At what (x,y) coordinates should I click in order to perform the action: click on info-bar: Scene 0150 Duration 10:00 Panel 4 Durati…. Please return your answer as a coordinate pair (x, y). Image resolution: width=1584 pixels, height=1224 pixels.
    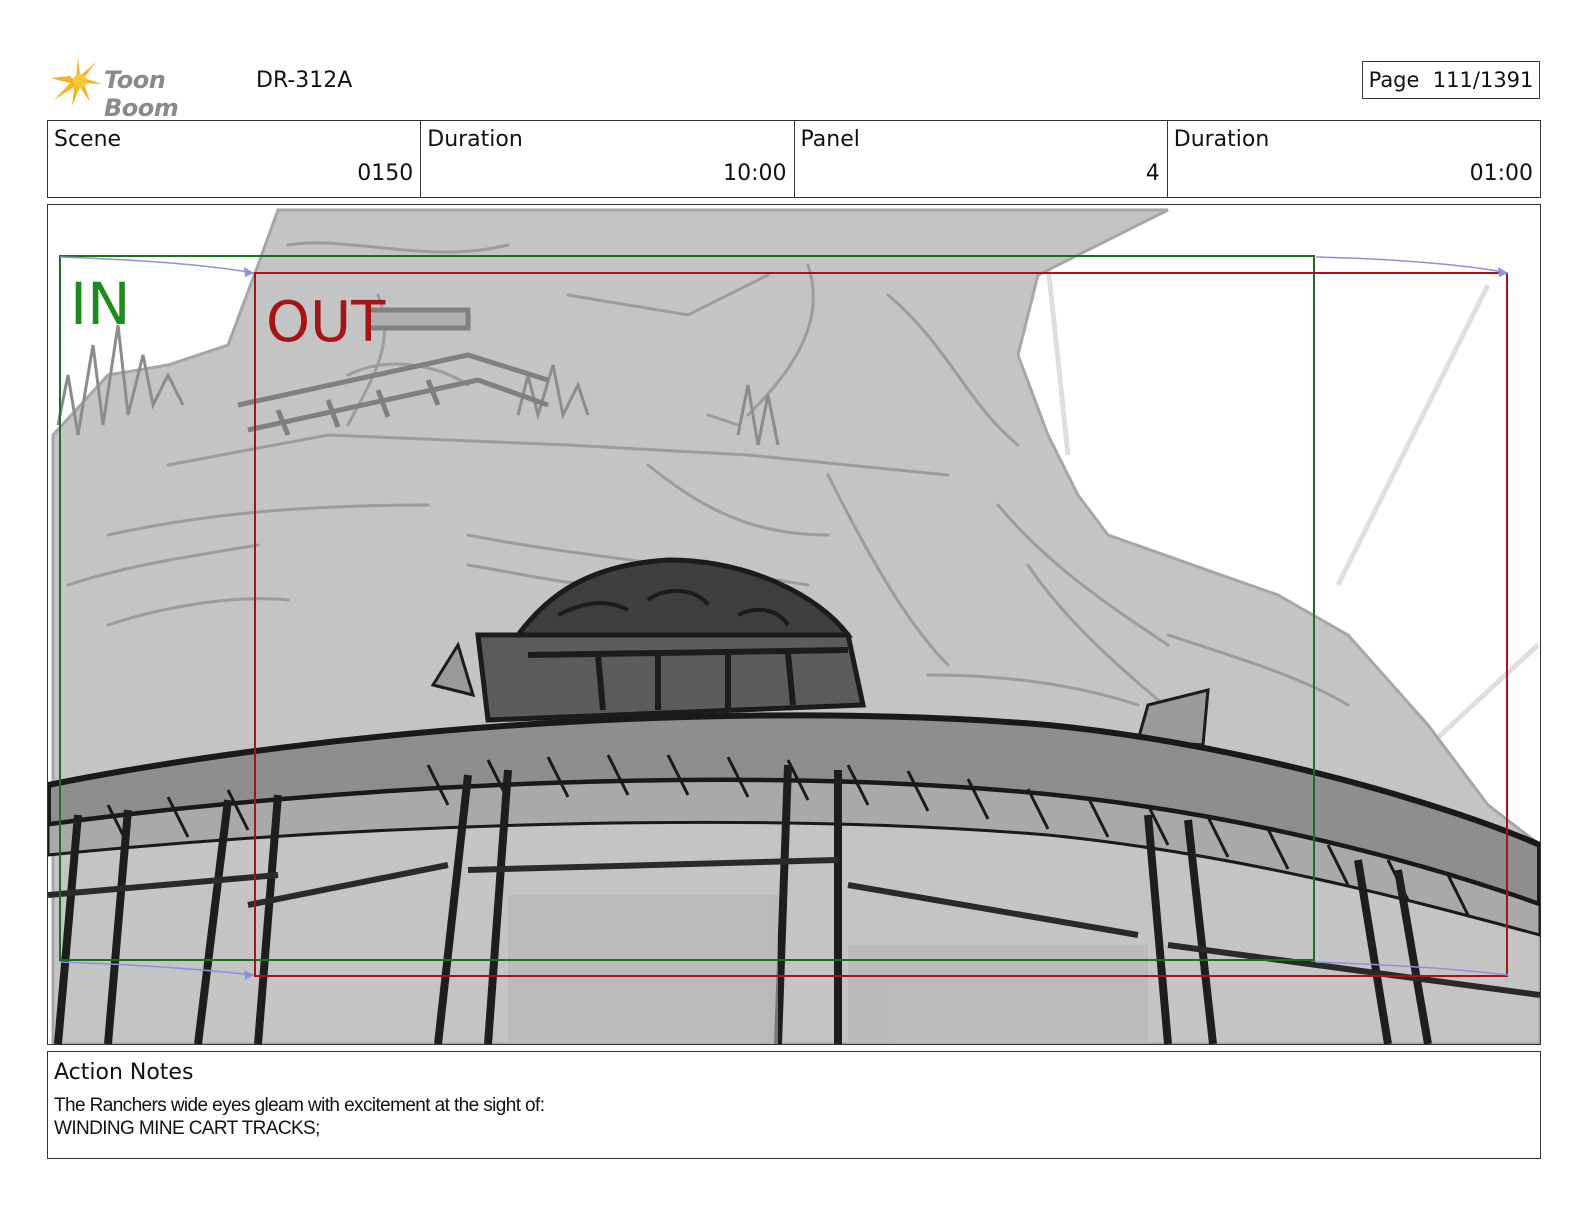
    Looking at the image, I should click on (794, 159).